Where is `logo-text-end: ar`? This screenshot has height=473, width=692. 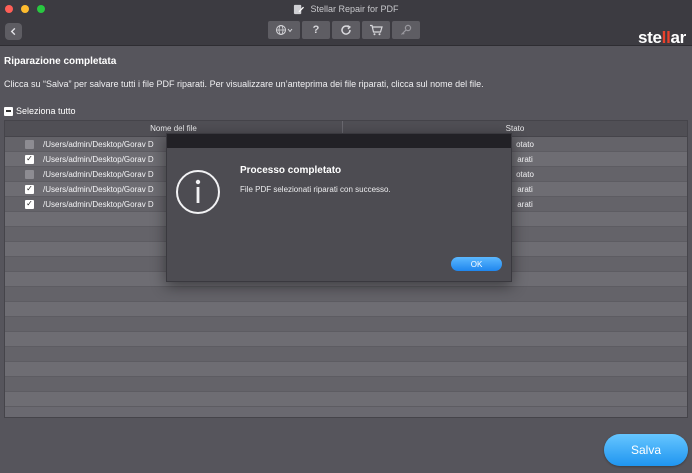
logo-text-end: ar is located at coordinates (678, 37).